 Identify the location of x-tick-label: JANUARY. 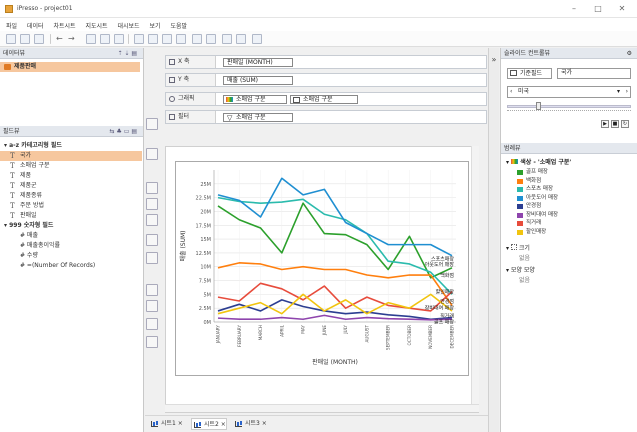
(218, 335).